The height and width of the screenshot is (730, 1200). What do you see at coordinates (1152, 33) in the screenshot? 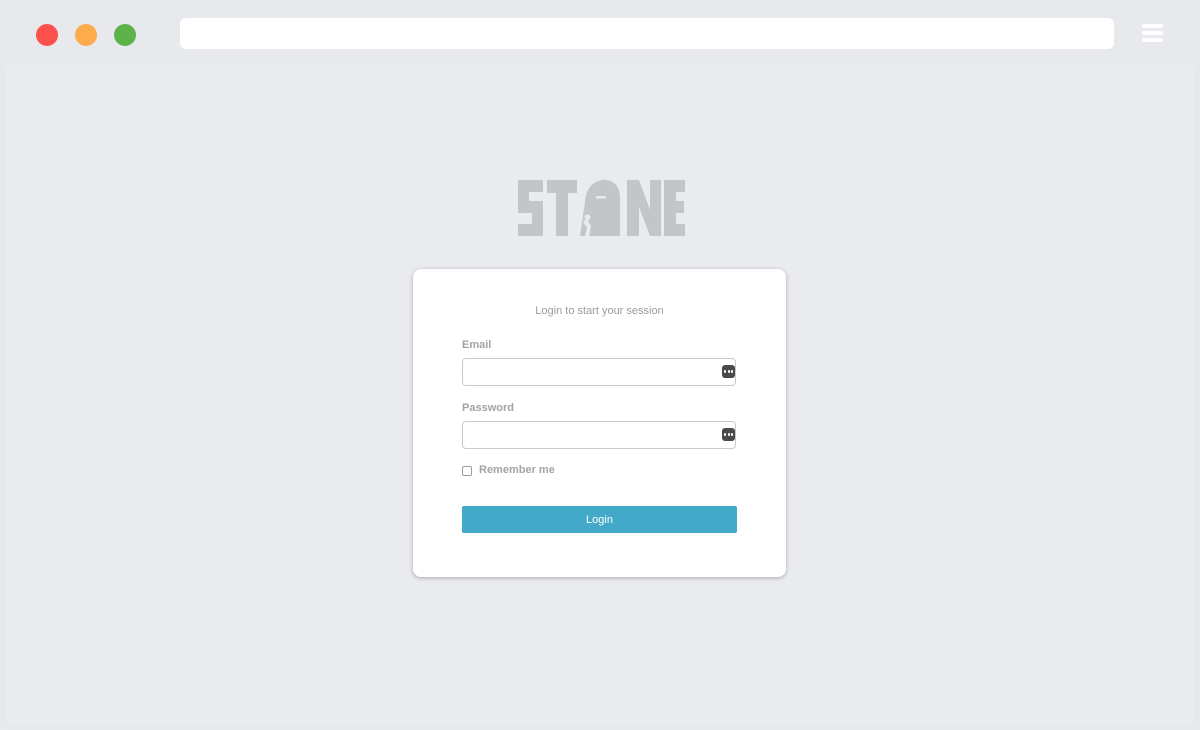
I see `hamburger-menu-icon` at bounding box center [1152, 33].